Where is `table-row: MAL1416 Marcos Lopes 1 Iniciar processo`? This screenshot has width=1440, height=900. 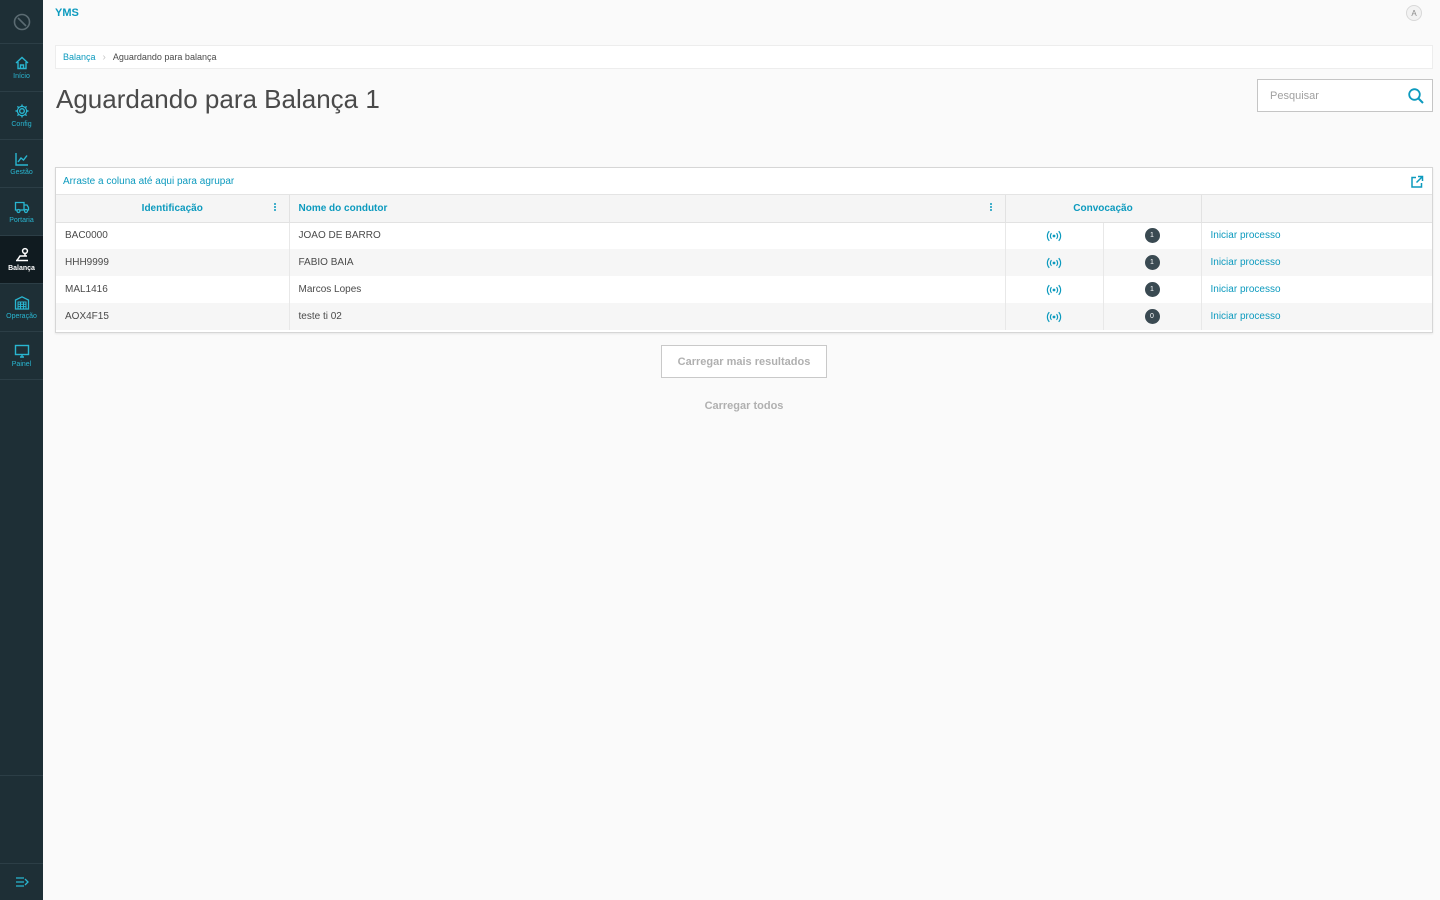 table-row: MAL1416 Marcos Lopes 1 Iniciar processo is located at coordinates (744, 289).